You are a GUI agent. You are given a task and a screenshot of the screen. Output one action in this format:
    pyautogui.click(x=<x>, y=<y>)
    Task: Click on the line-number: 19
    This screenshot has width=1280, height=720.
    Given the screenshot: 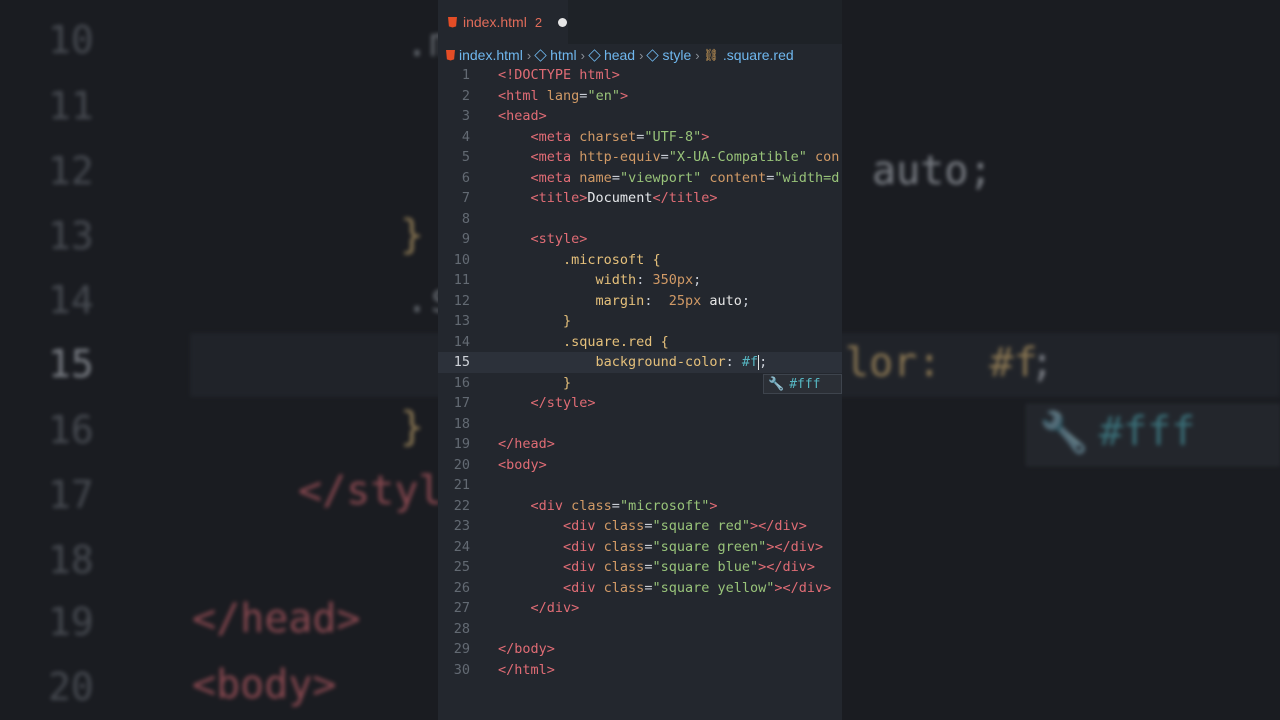 What is the action you would take?
    pyautogui.click(x=461, y=444)
    